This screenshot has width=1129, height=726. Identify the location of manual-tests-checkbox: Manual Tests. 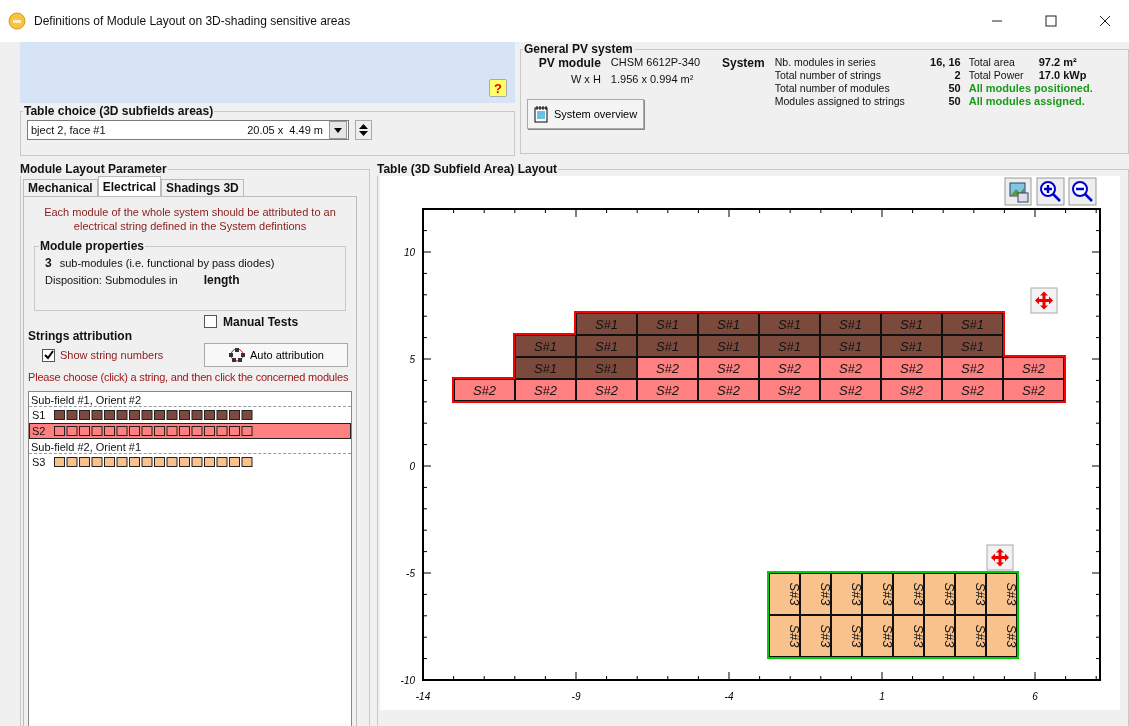
(278, 329).